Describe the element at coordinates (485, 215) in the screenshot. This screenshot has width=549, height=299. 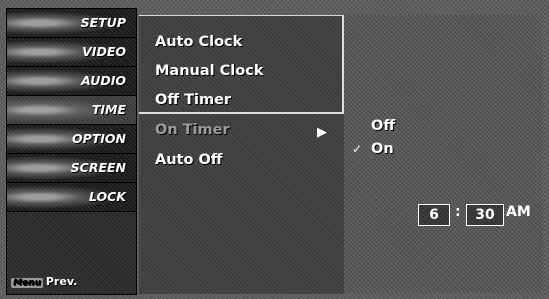
I see `minute-field: 30` at that location.